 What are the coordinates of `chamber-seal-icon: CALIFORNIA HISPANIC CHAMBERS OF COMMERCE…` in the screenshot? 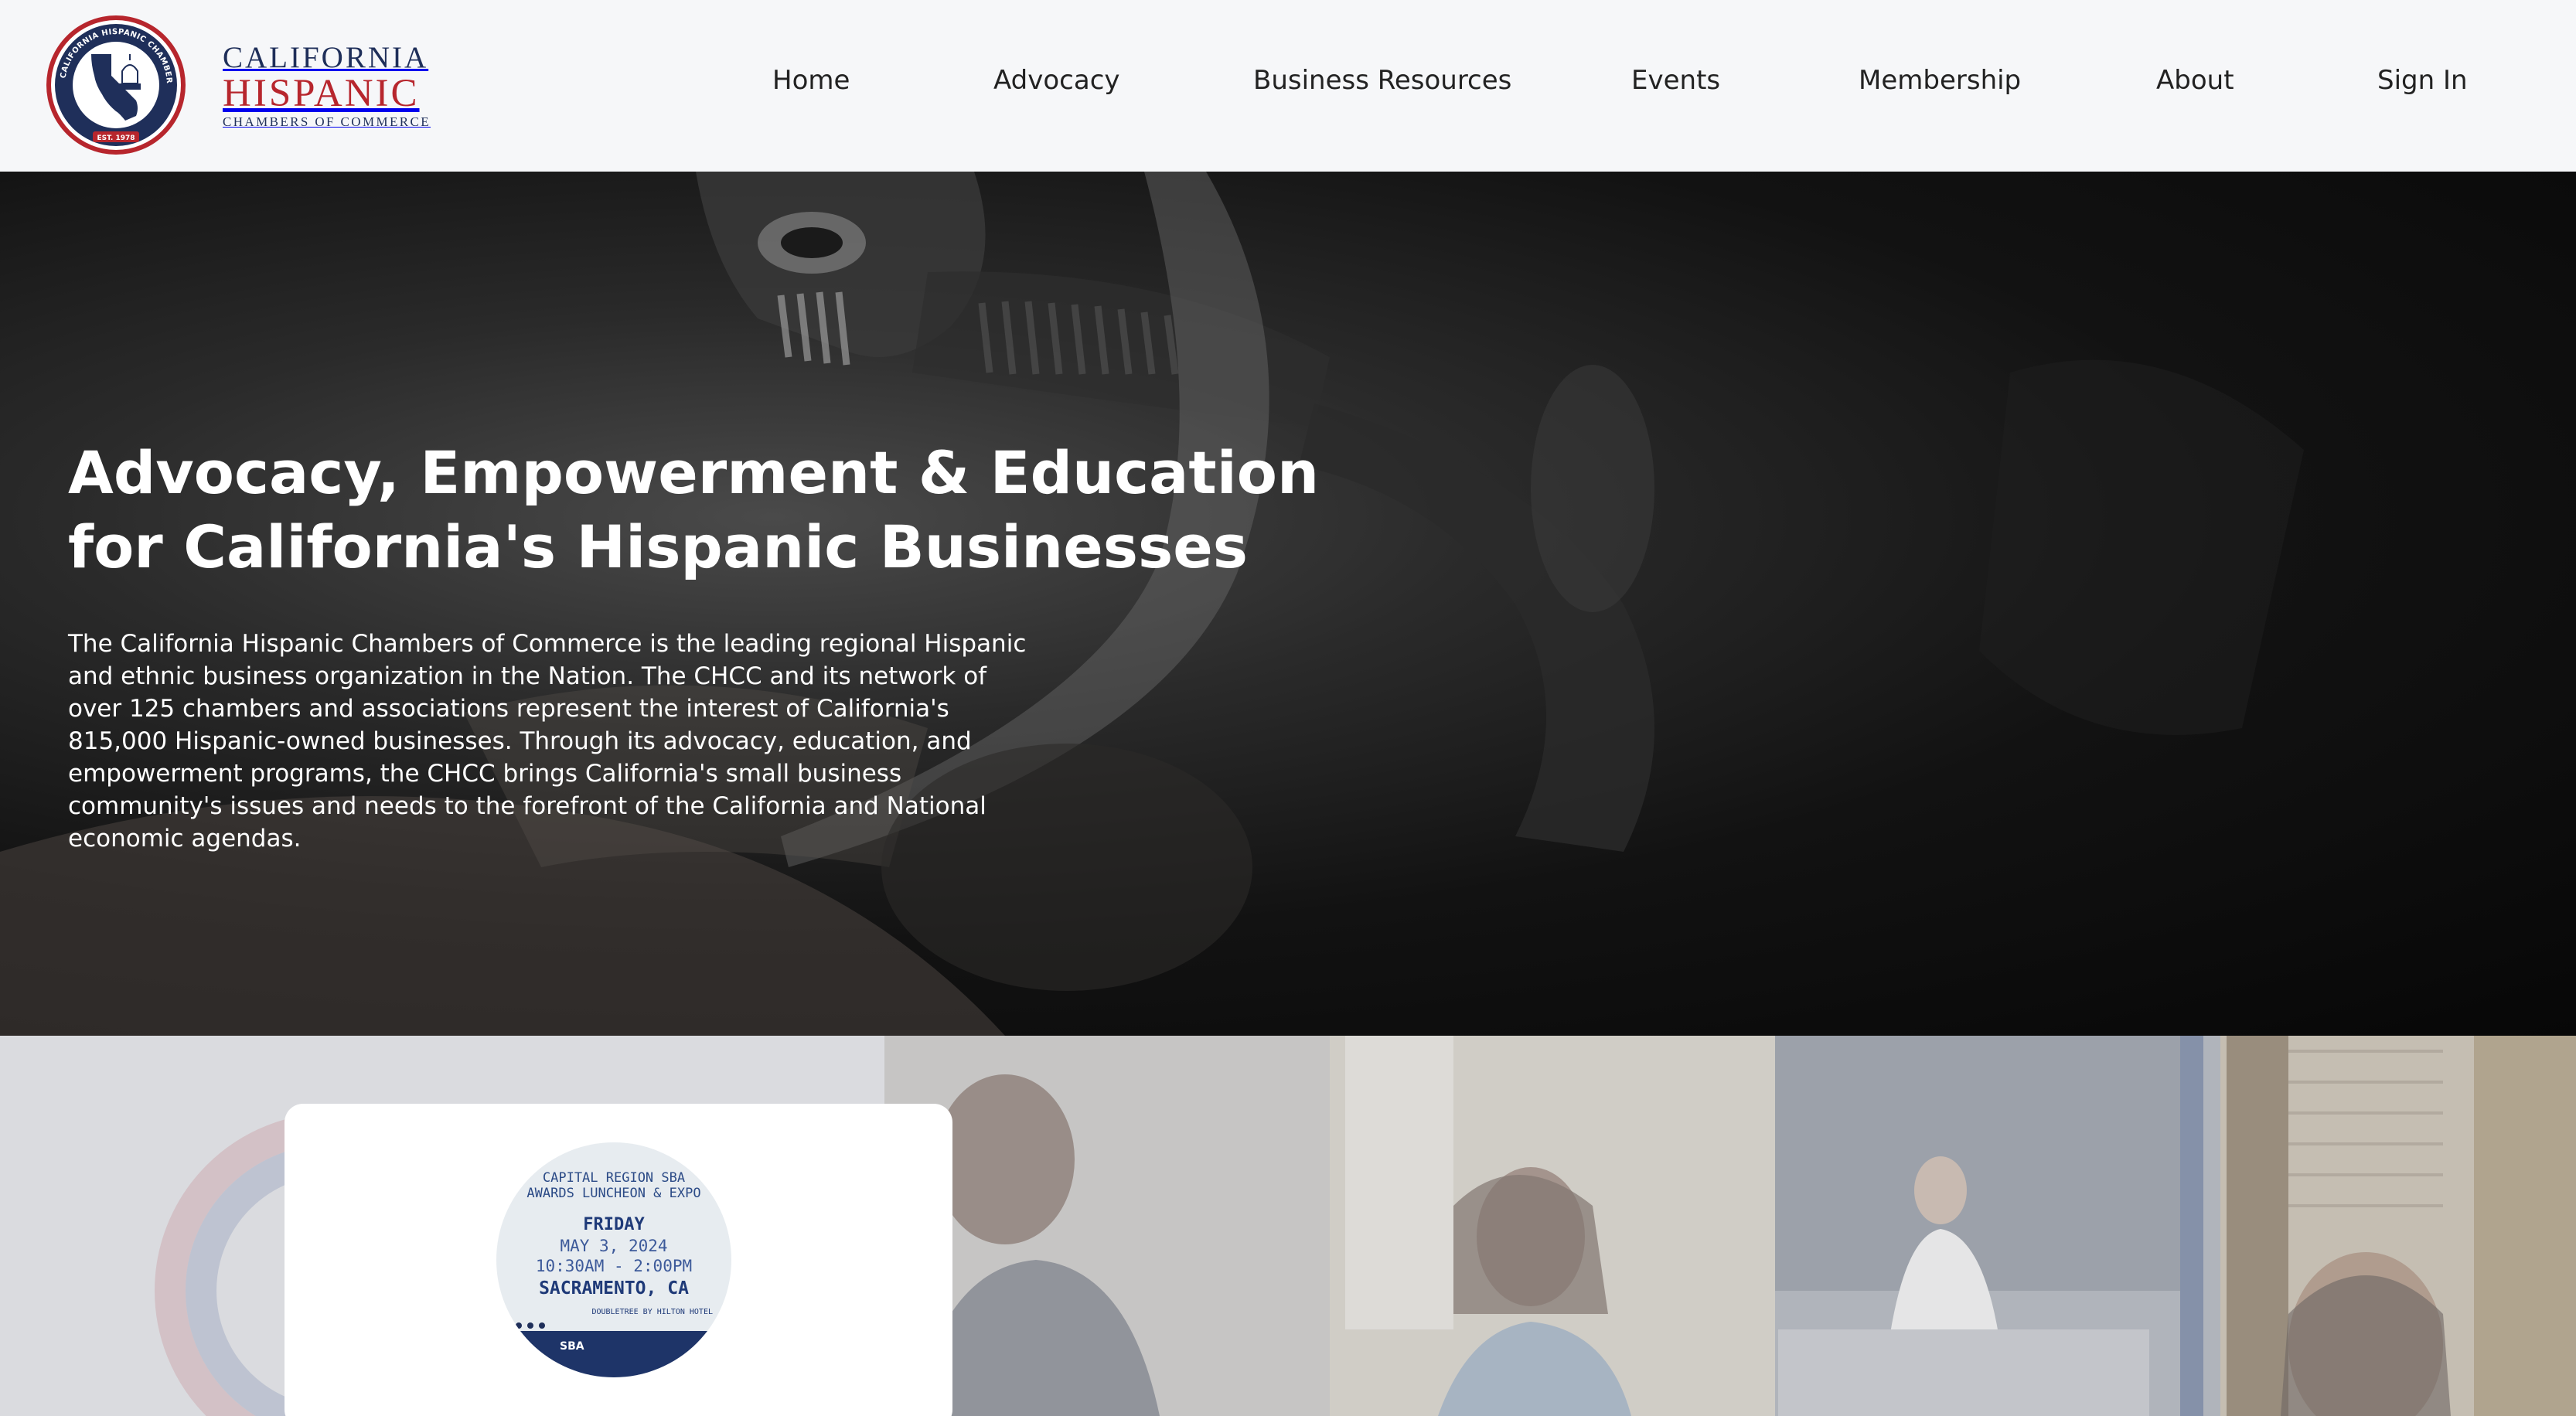 It's located at (115, 84).